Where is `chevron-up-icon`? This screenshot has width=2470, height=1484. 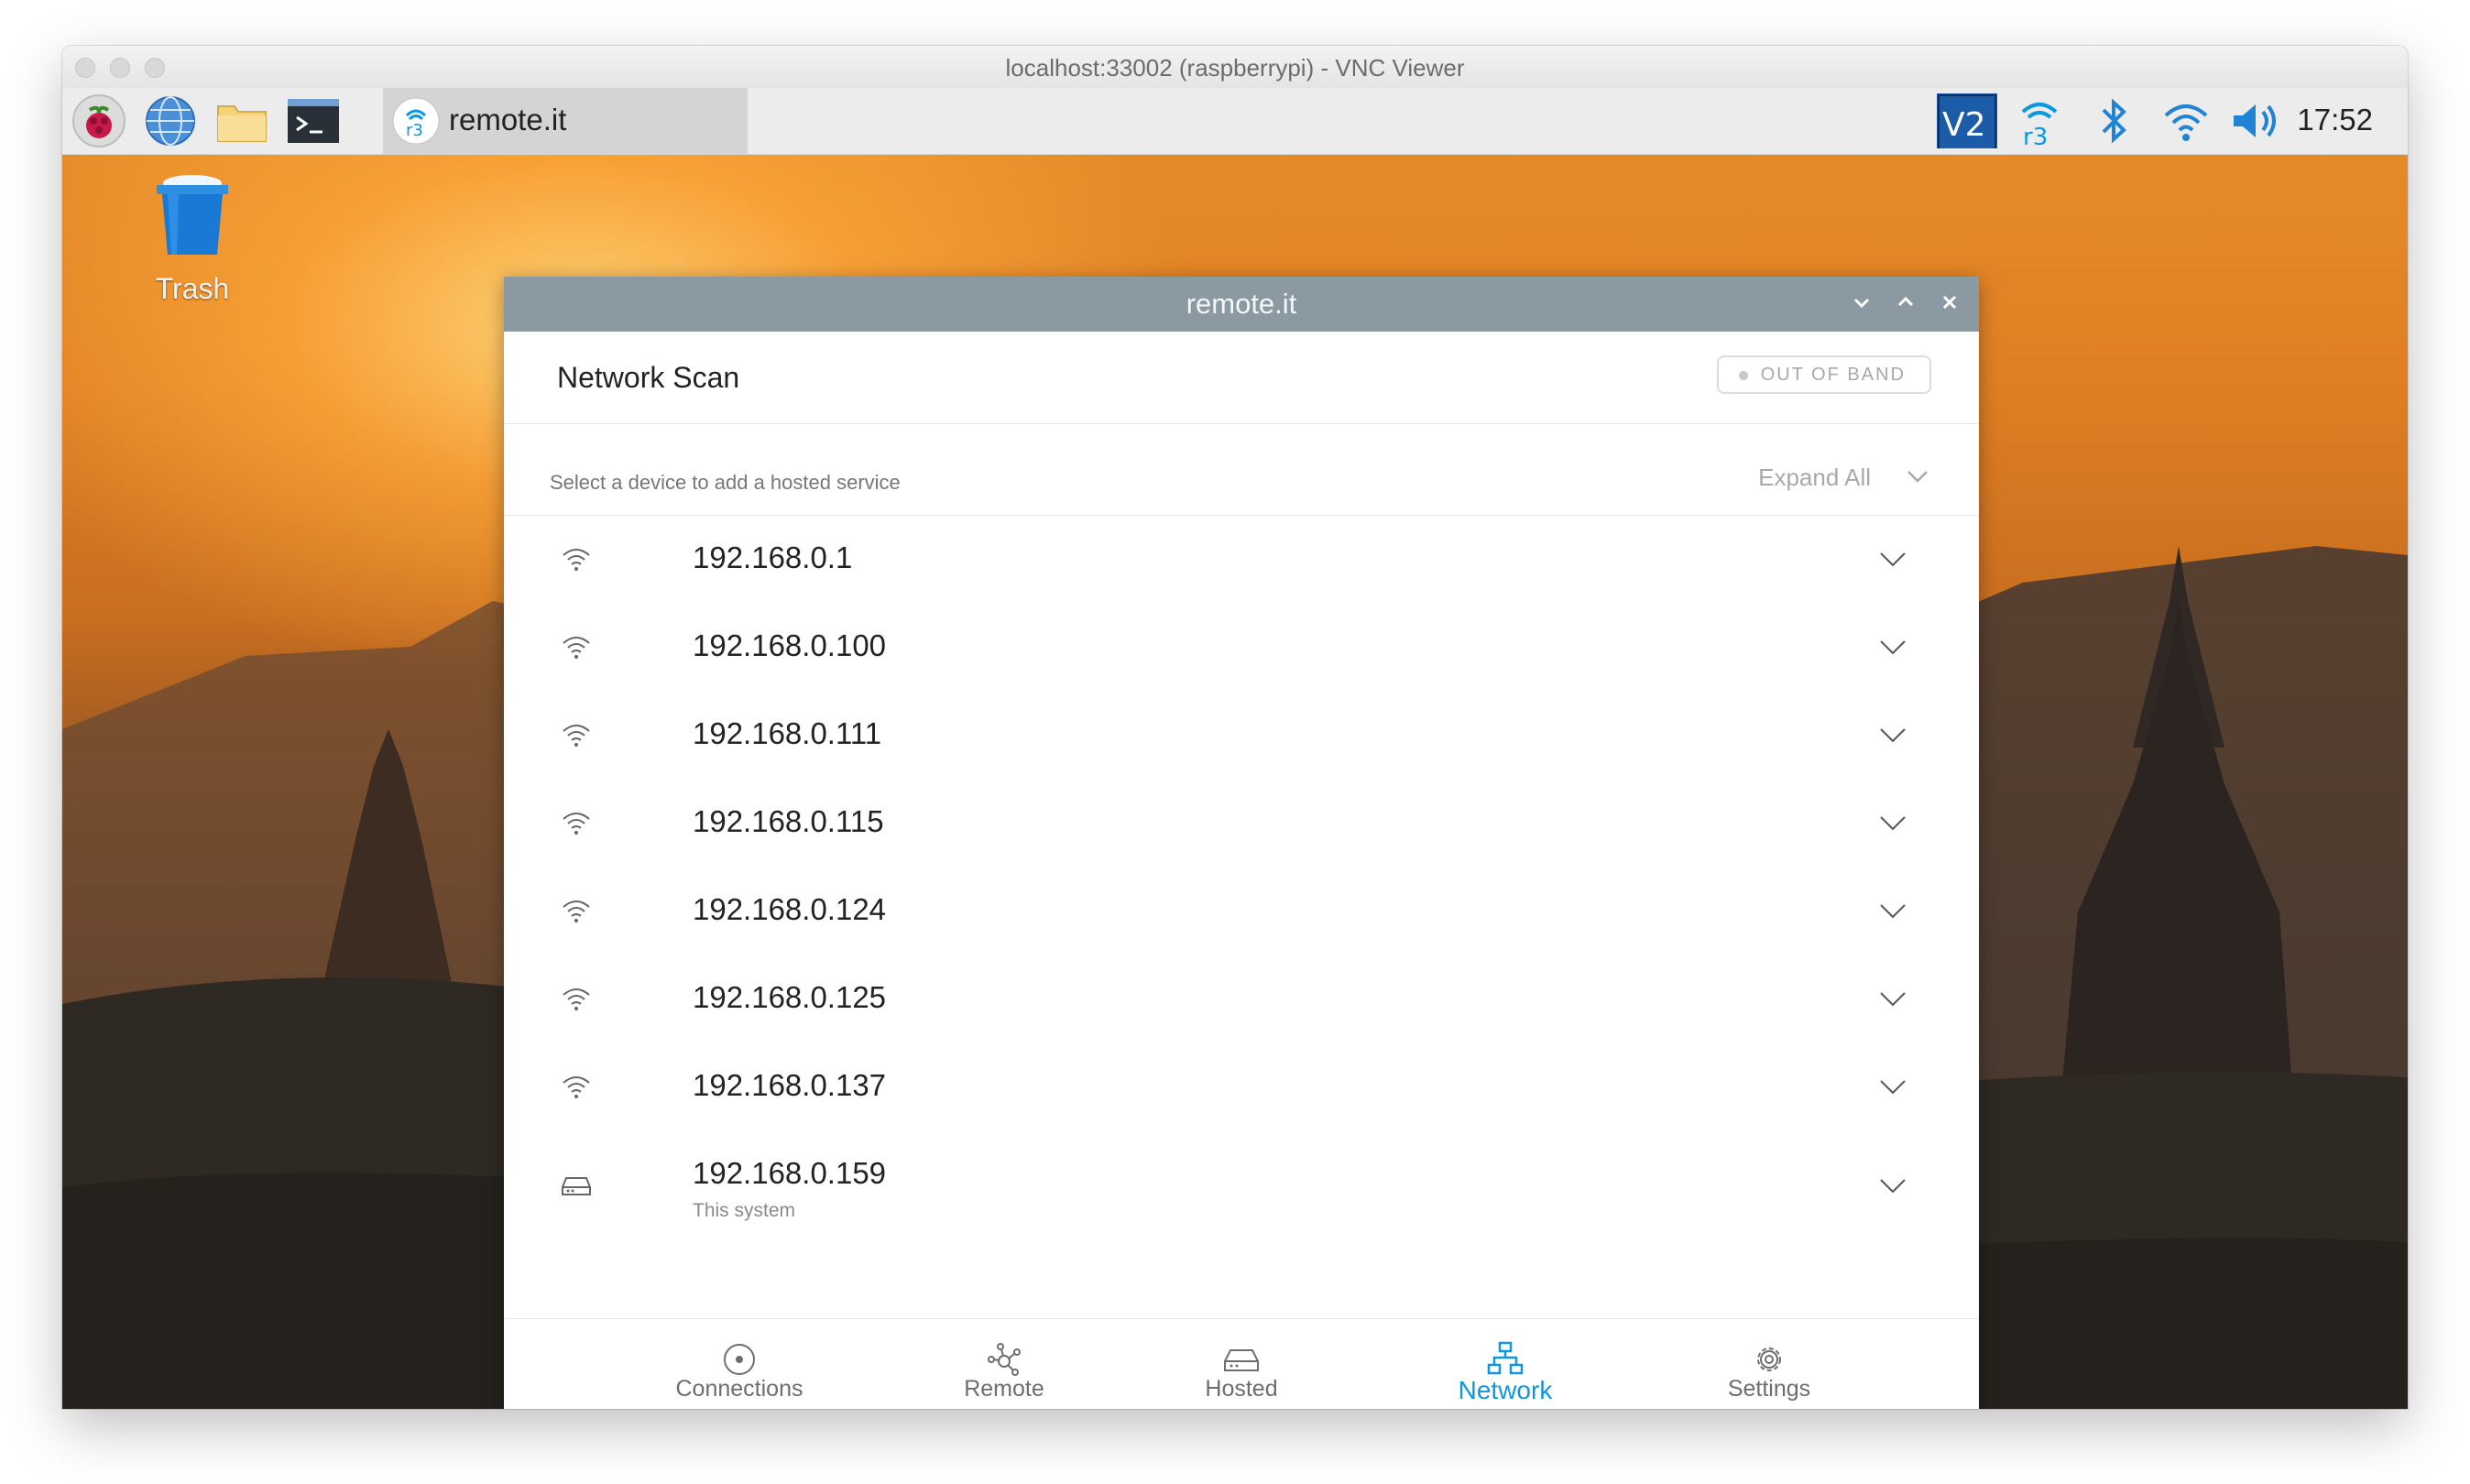 chevron-up-icon is located at coordinates (1905, 301).